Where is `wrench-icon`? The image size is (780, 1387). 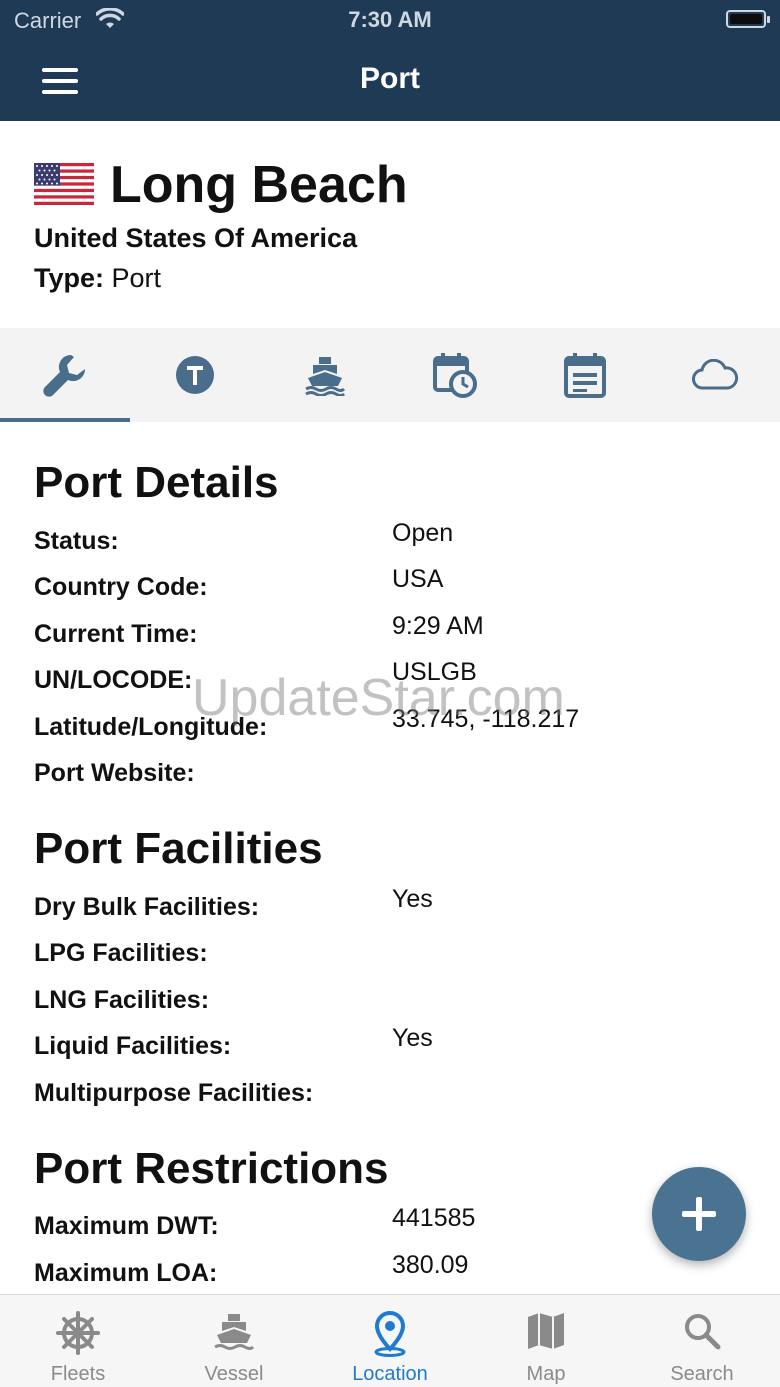 wrench-icon is located at coordinates (64, 375).